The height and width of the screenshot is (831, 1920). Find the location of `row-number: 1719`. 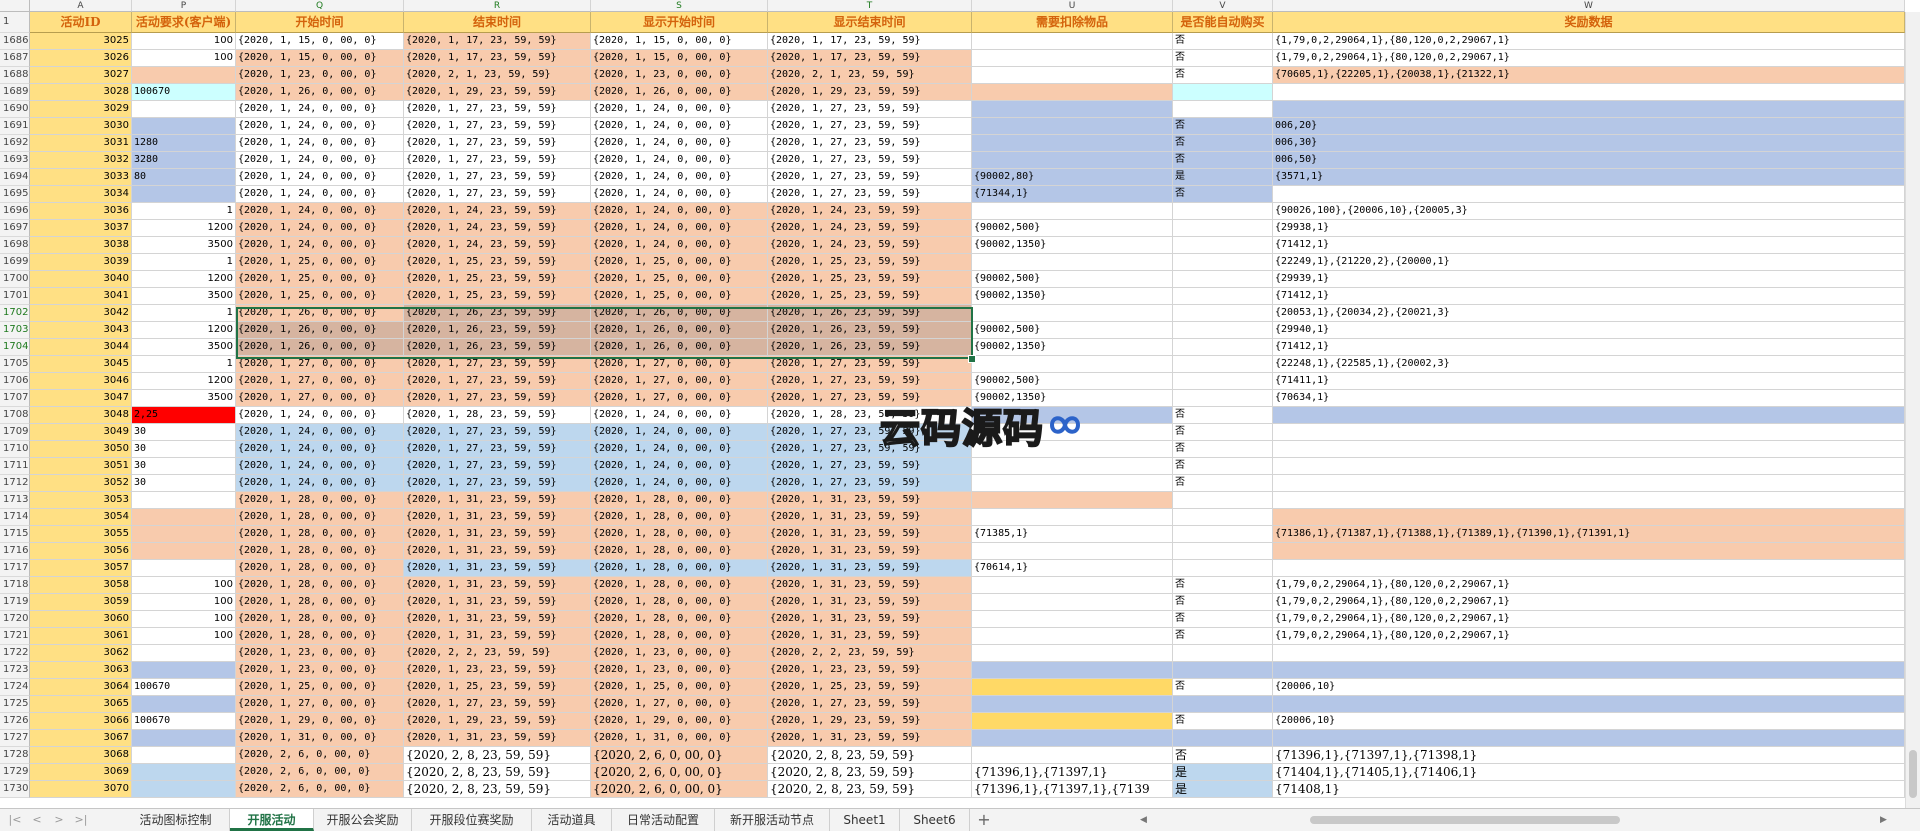

row-number: 1719 is located at coordinates (15, 602).